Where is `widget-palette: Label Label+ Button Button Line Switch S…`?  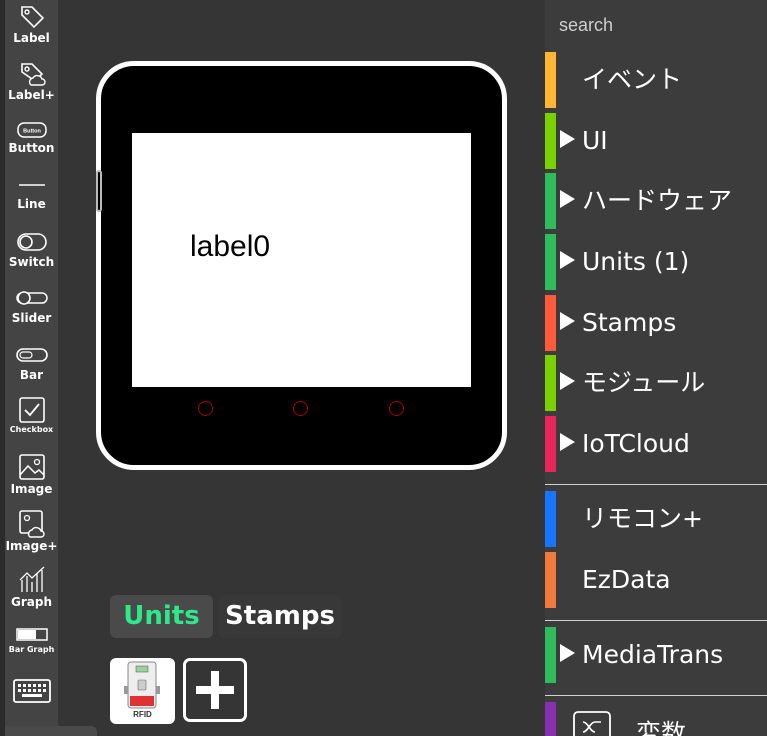 widget-palette: Label Label+ Button Button Line Switch S… is located at coordinates (29, 368).